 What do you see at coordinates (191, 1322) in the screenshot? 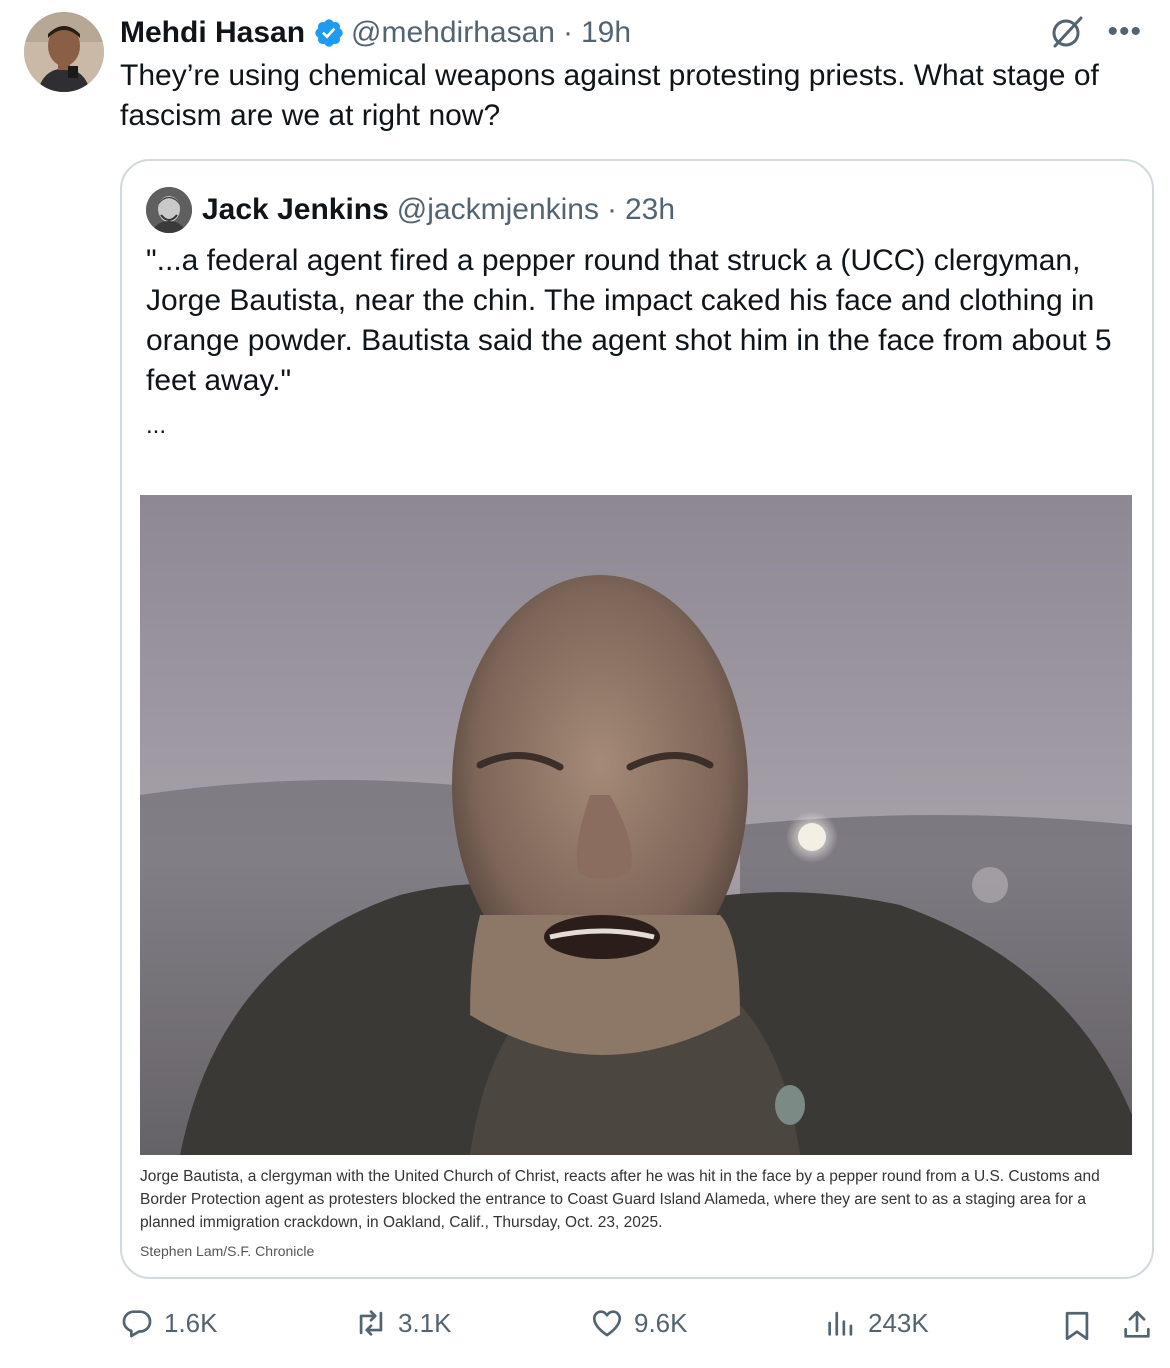
I see `reply-count: 1.6K` at bounding box center [191, 1322].